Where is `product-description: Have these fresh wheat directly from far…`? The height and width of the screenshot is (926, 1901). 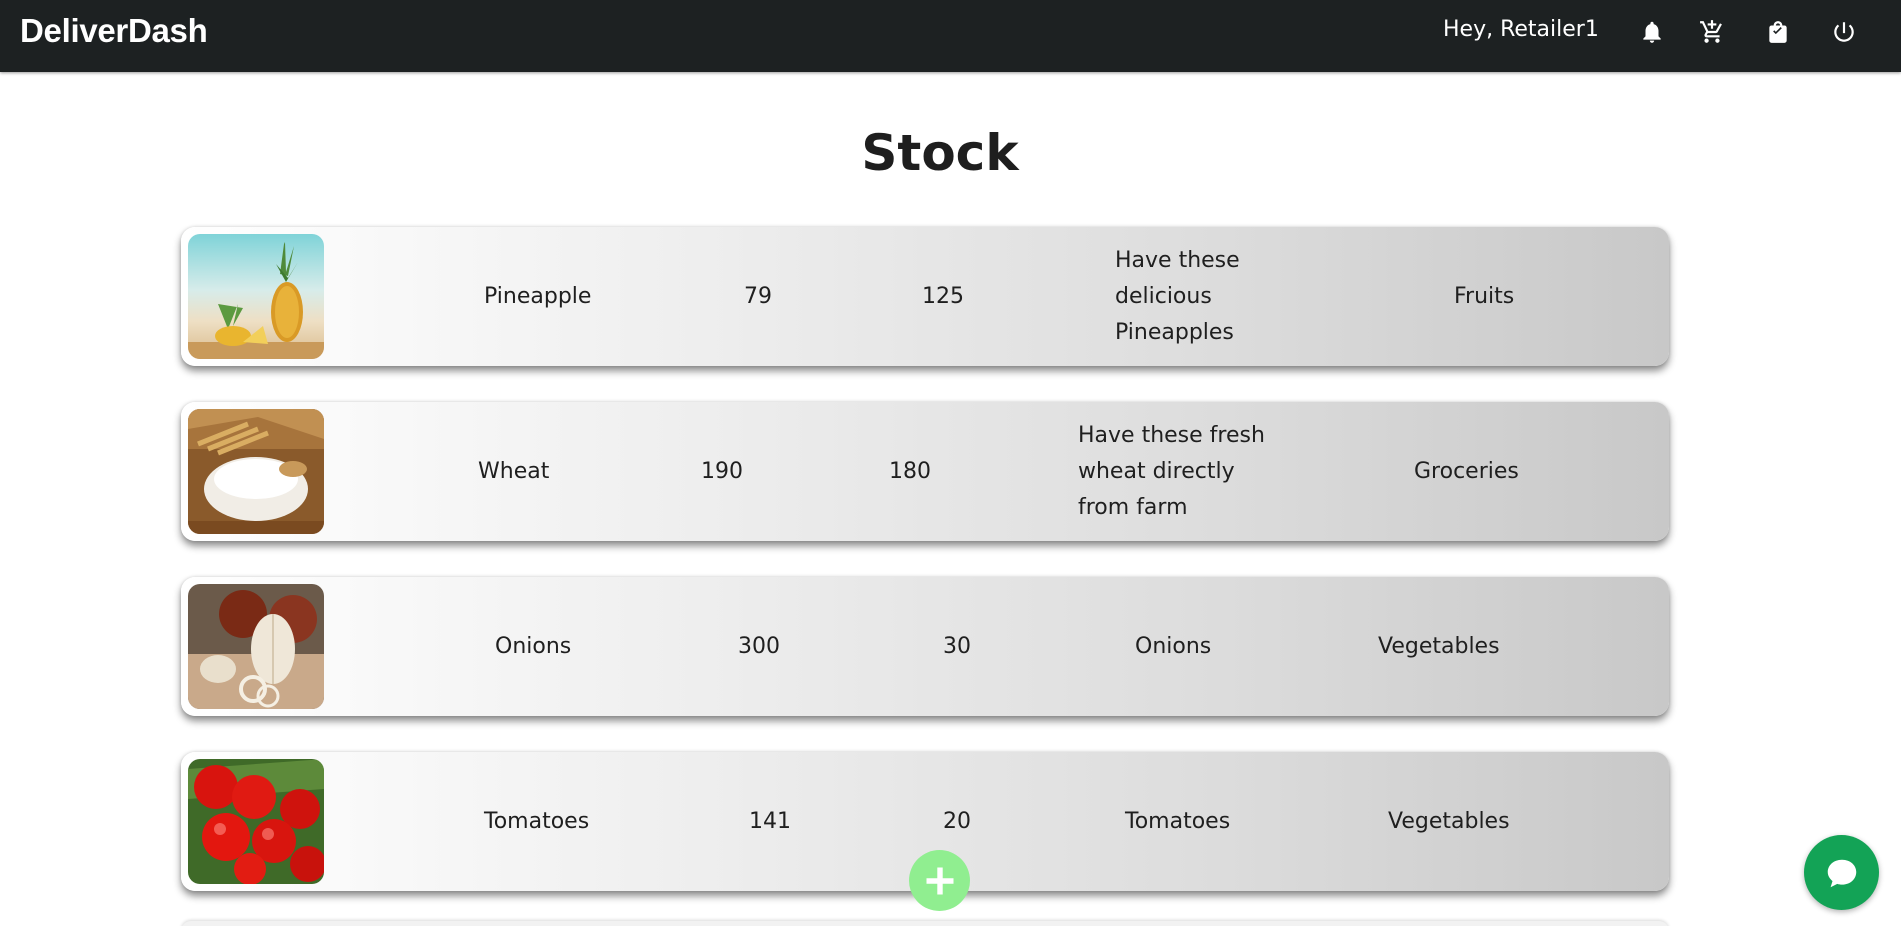
product-description: Have these fresh wheat directly from far… is located at coordinates (1183, 471).